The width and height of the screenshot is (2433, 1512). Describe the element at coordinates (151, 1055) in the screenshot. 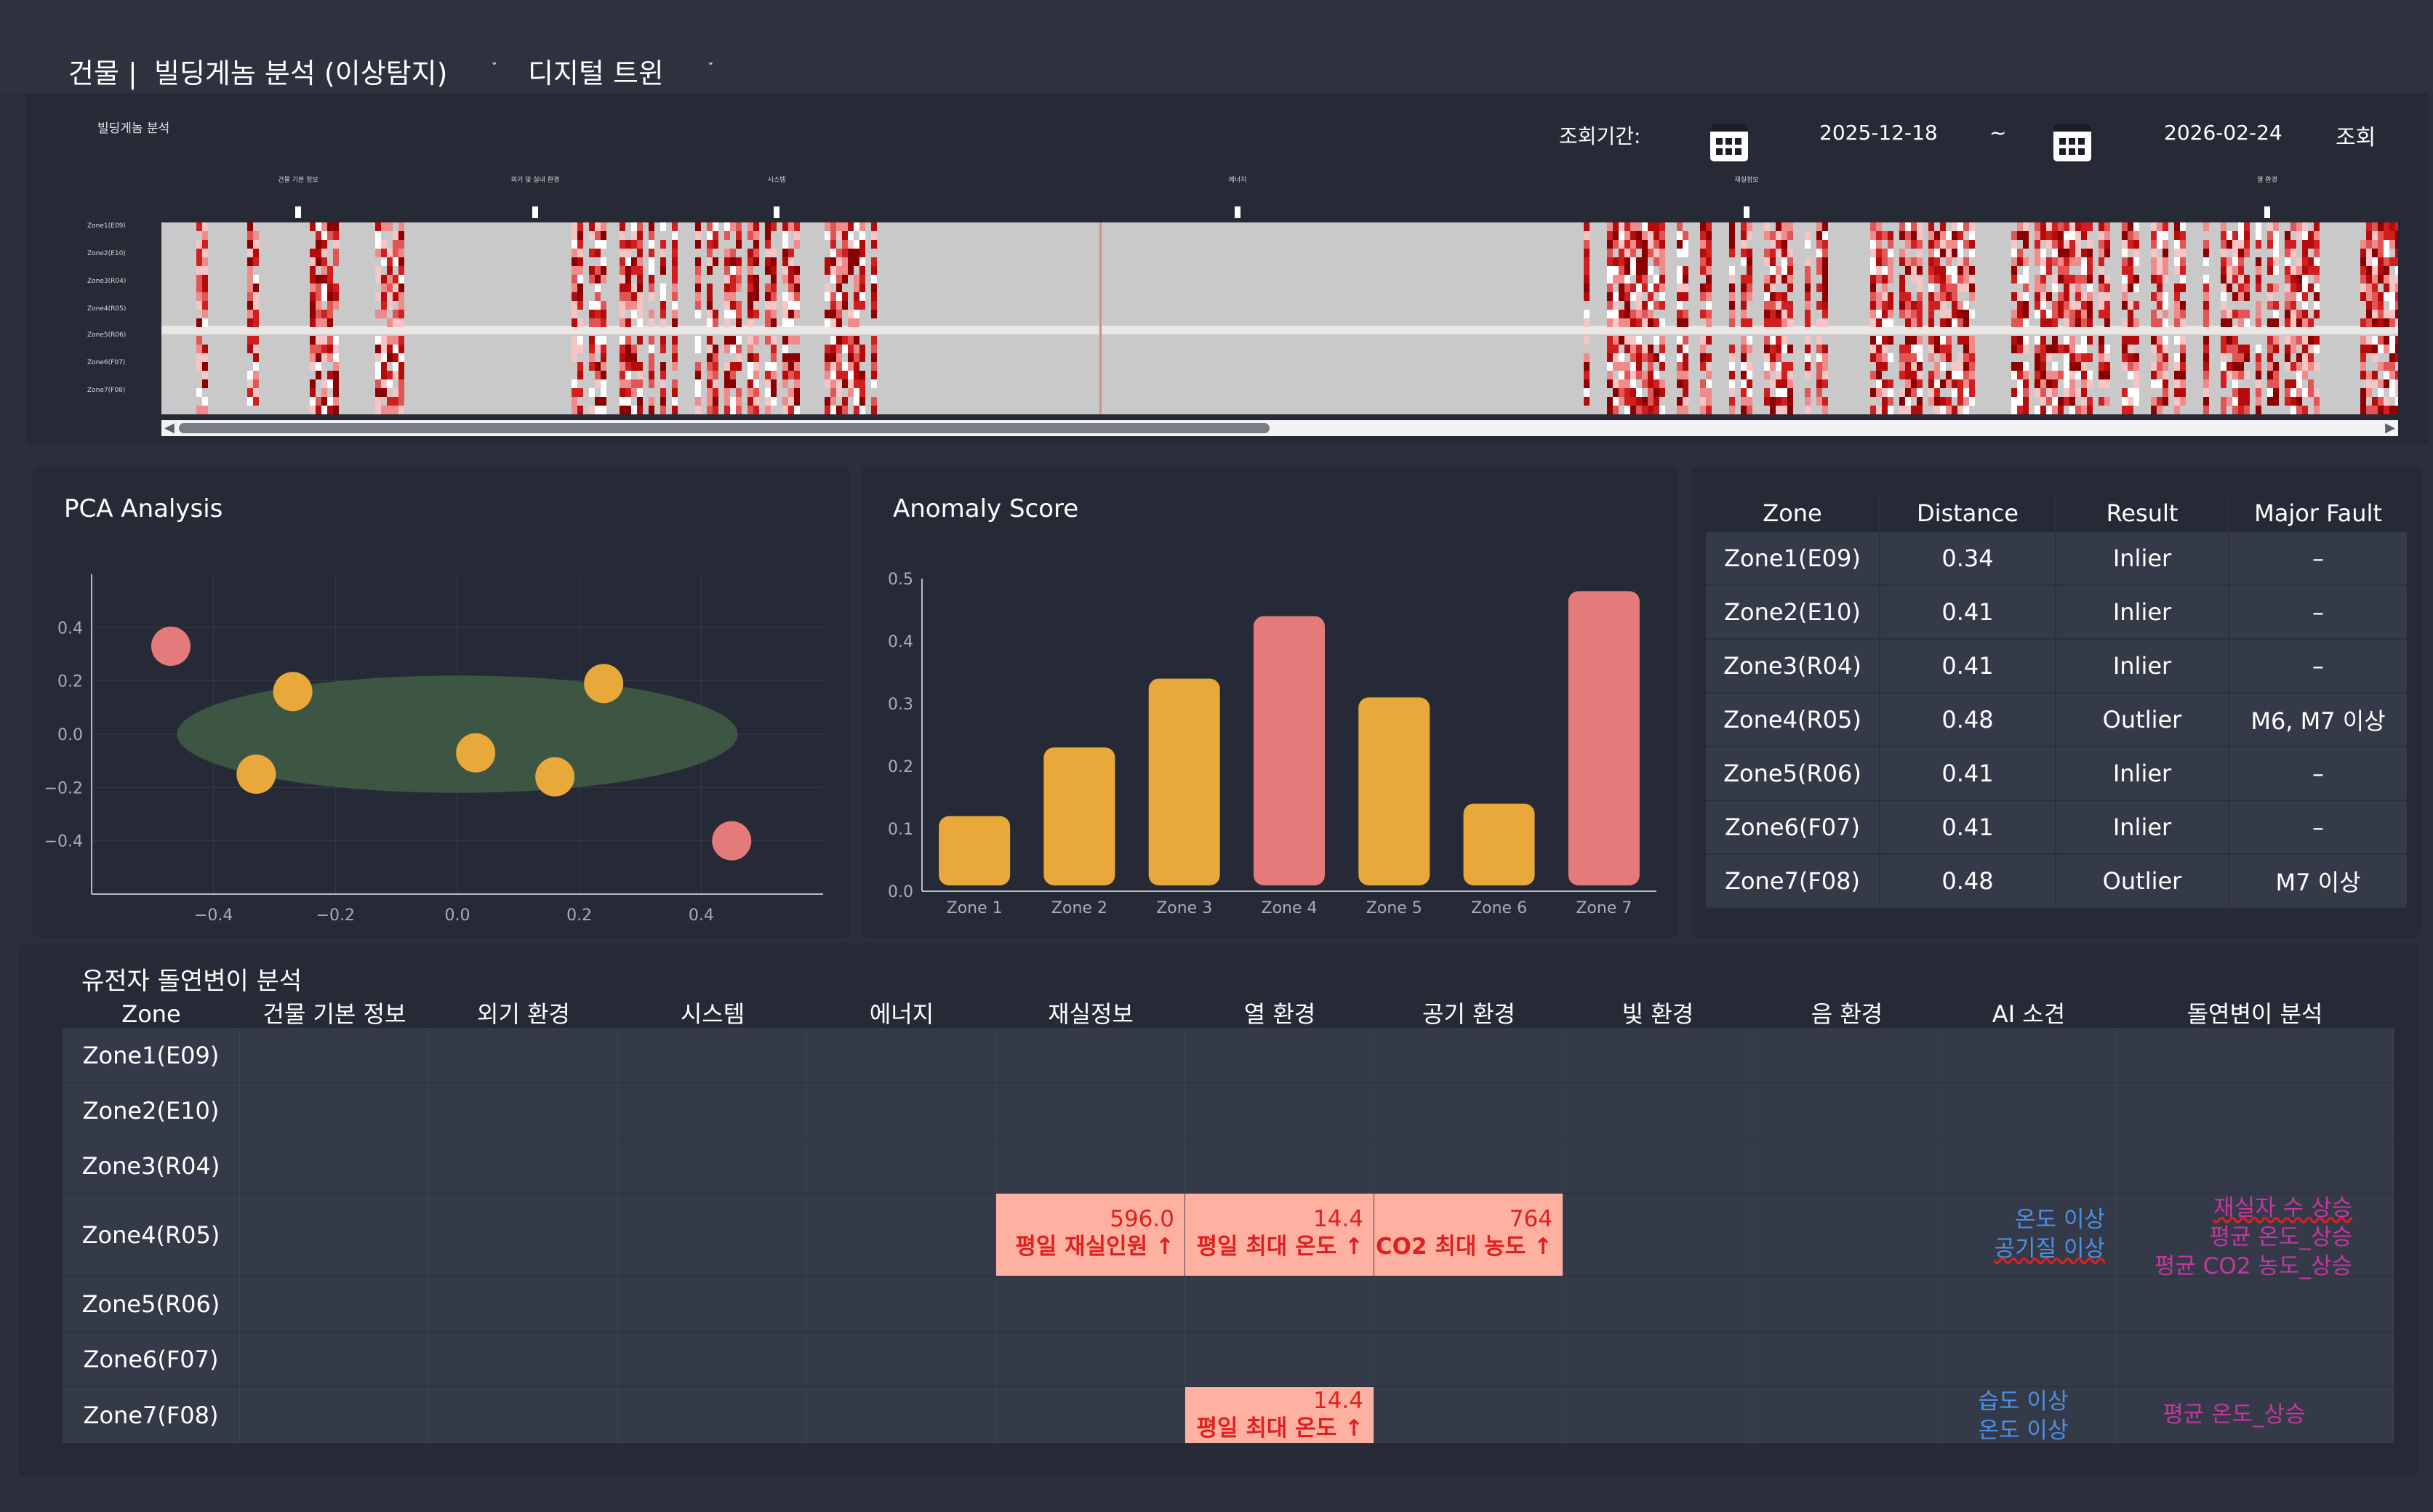

I see `zone-cell: Zone1(E09)` at that location.